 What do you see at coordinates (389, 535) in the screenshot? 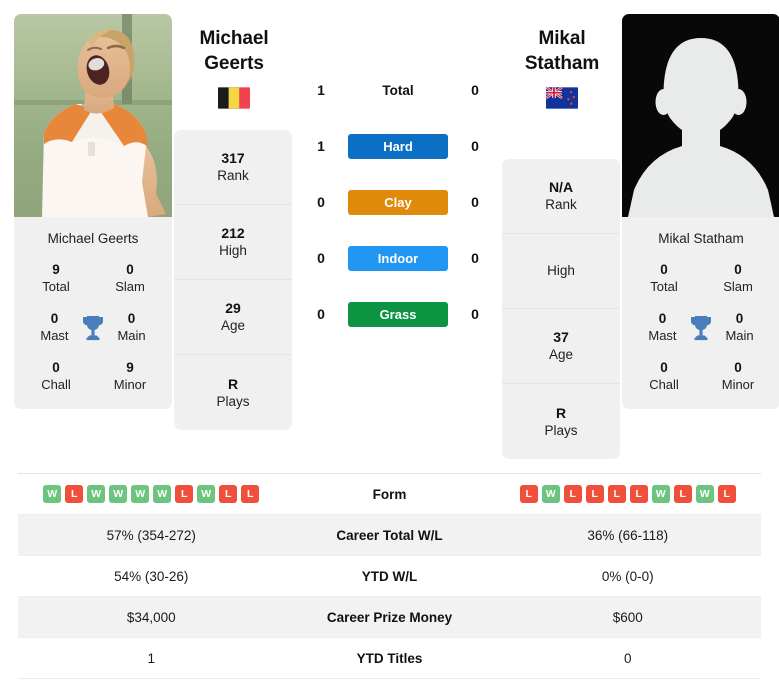
I see `stat-label: Career Total W/L` at bounding box center [389, 535].